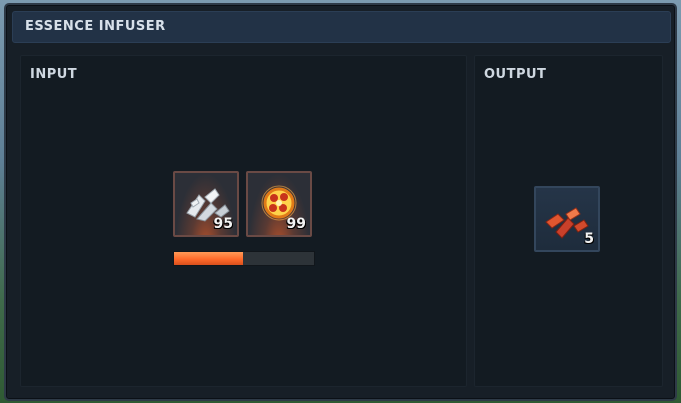  I want to click on infusion-progress-bar, so click(244, 258).